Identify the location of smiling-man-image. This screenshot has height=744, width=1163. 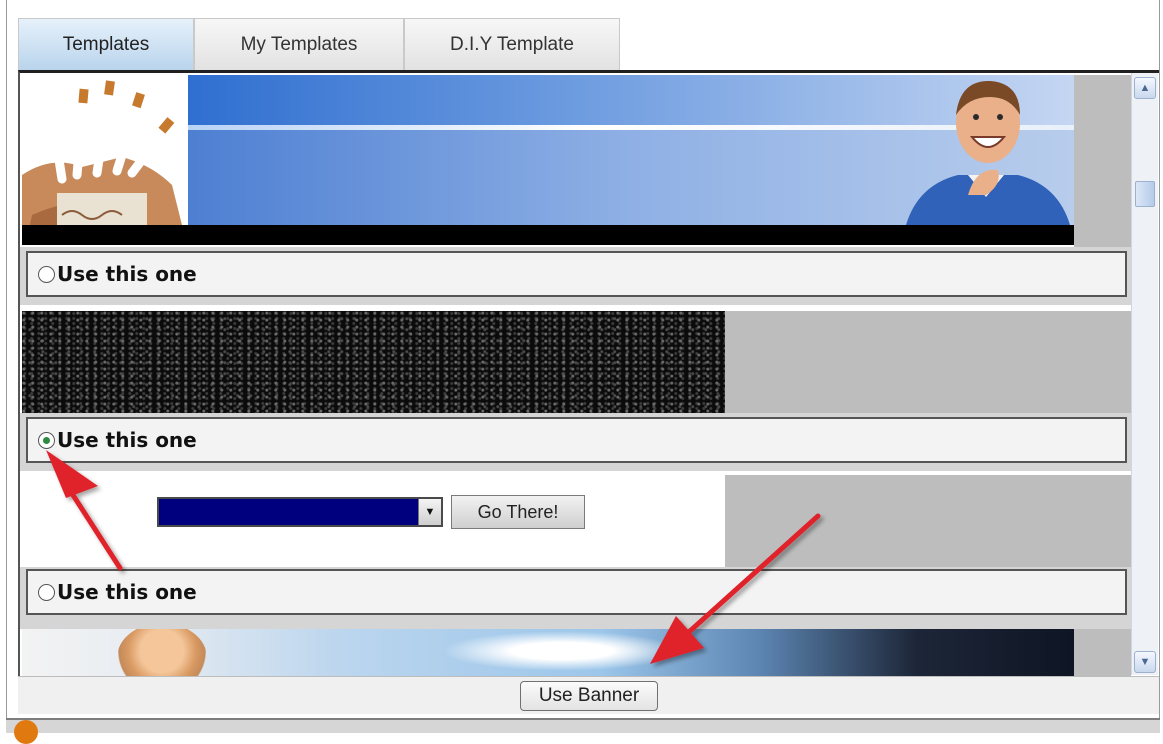
(986, 150).